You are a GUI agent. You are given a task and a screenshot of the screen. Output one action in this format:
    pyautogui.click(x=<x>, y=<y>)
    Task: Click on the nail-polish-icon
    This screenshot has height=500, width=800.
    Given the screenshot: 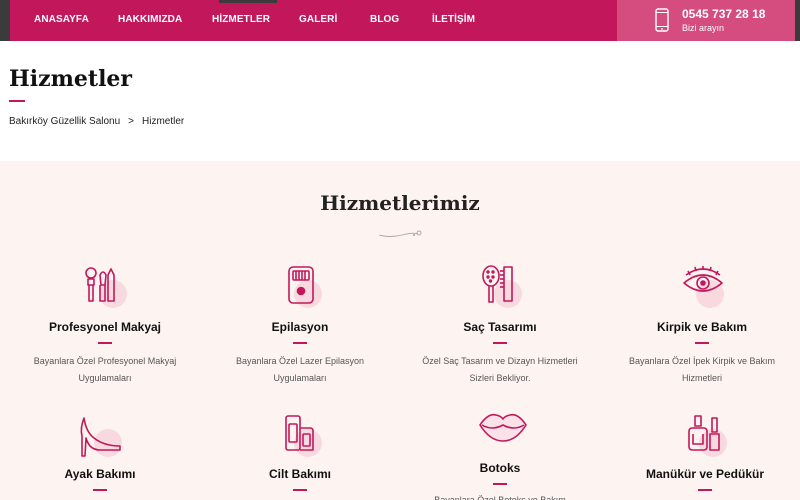 What is the action you would take?
    pyautogui.click(x=704, y=433)
    